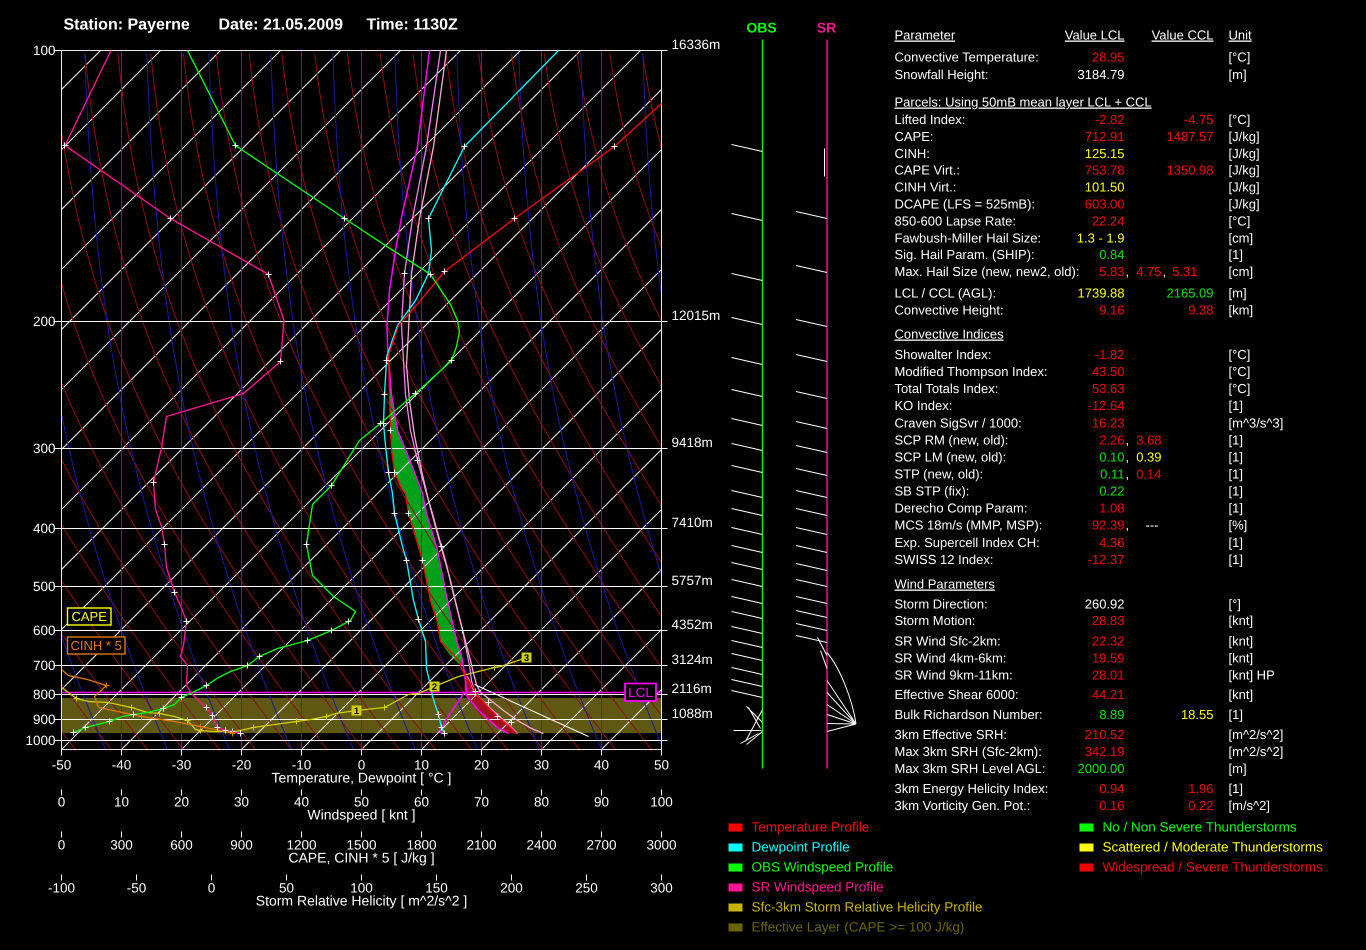 Image resolution: width=1366 pixels, height=950 pixels. I want to click on svg-text: 300, so click(661, 888).